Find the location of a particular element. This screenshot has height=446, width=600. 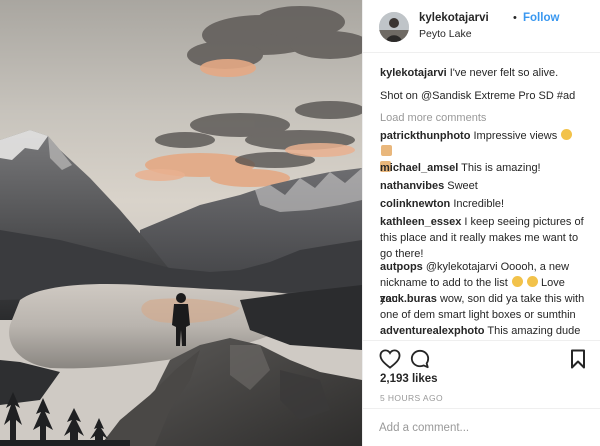

comment-username: zack.buras is located at coordinates (408, 299).